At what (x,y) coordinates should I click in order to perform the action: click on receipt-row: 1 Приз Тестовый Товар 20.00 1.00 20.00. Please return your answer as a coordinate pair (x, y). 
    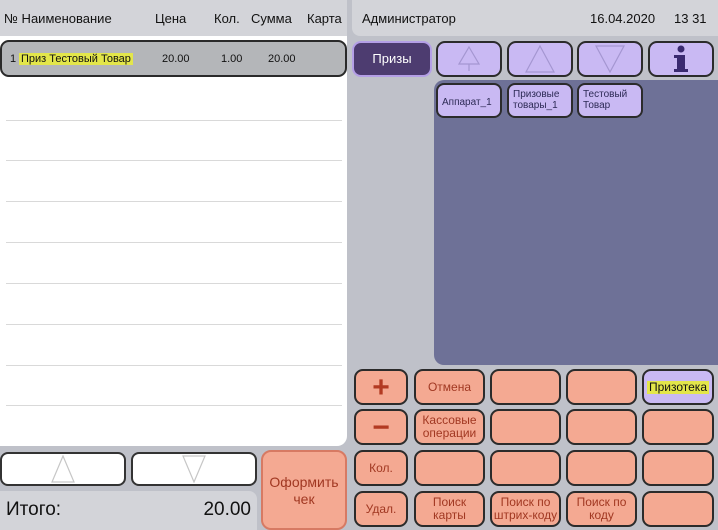
    Looking at the image, I should click on (173, 58).